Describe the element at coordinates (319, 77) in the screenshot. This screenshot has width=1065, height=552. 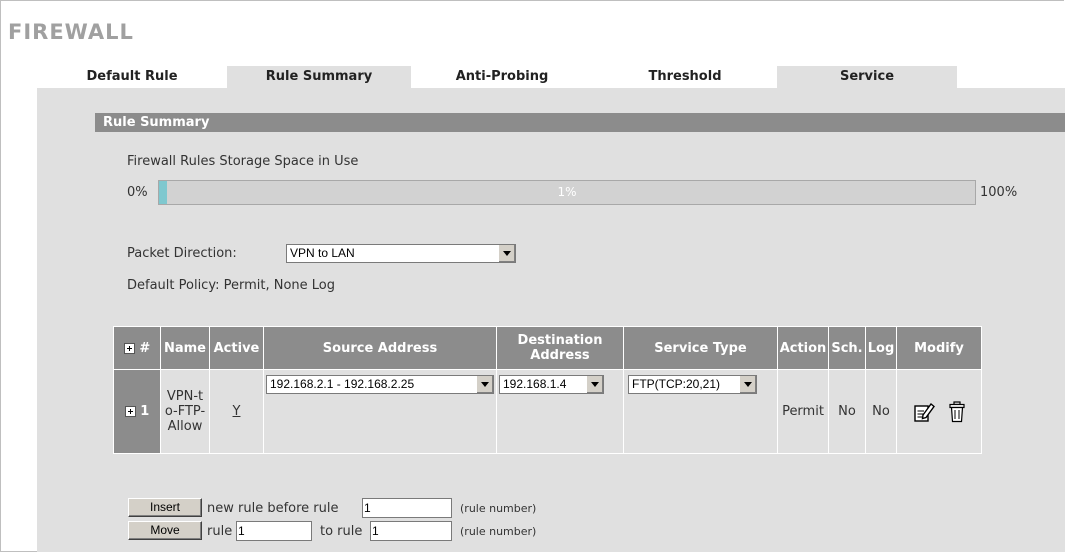
I see `tab-rule-summary: Rule Summary` at that location.